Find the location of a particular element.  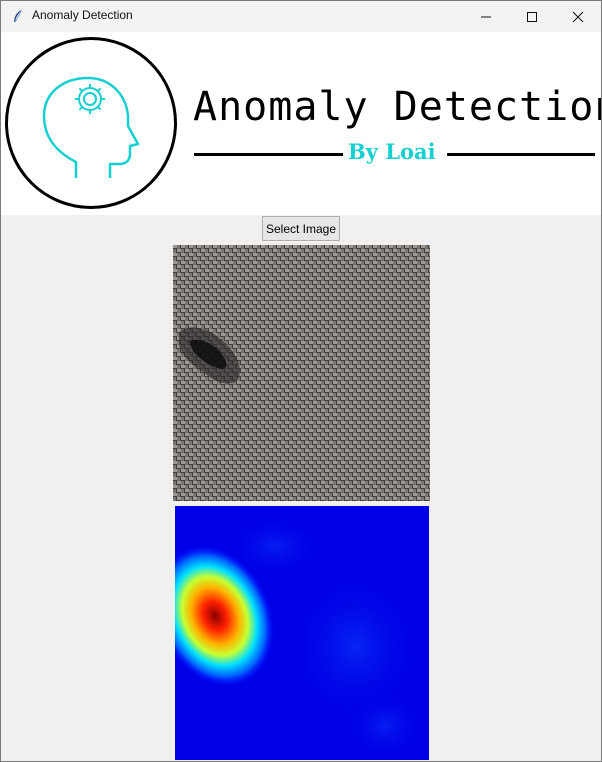

close-button is located at coordinates (578, 16).